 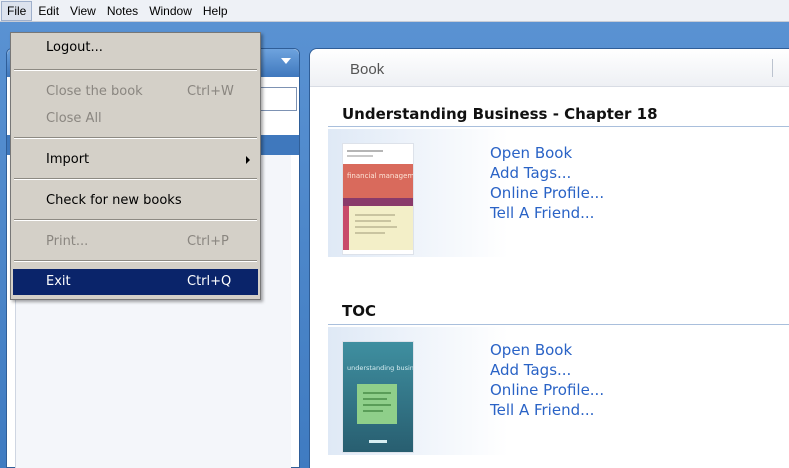 I want to click on menu-view: View, so click(x=83, y=11).